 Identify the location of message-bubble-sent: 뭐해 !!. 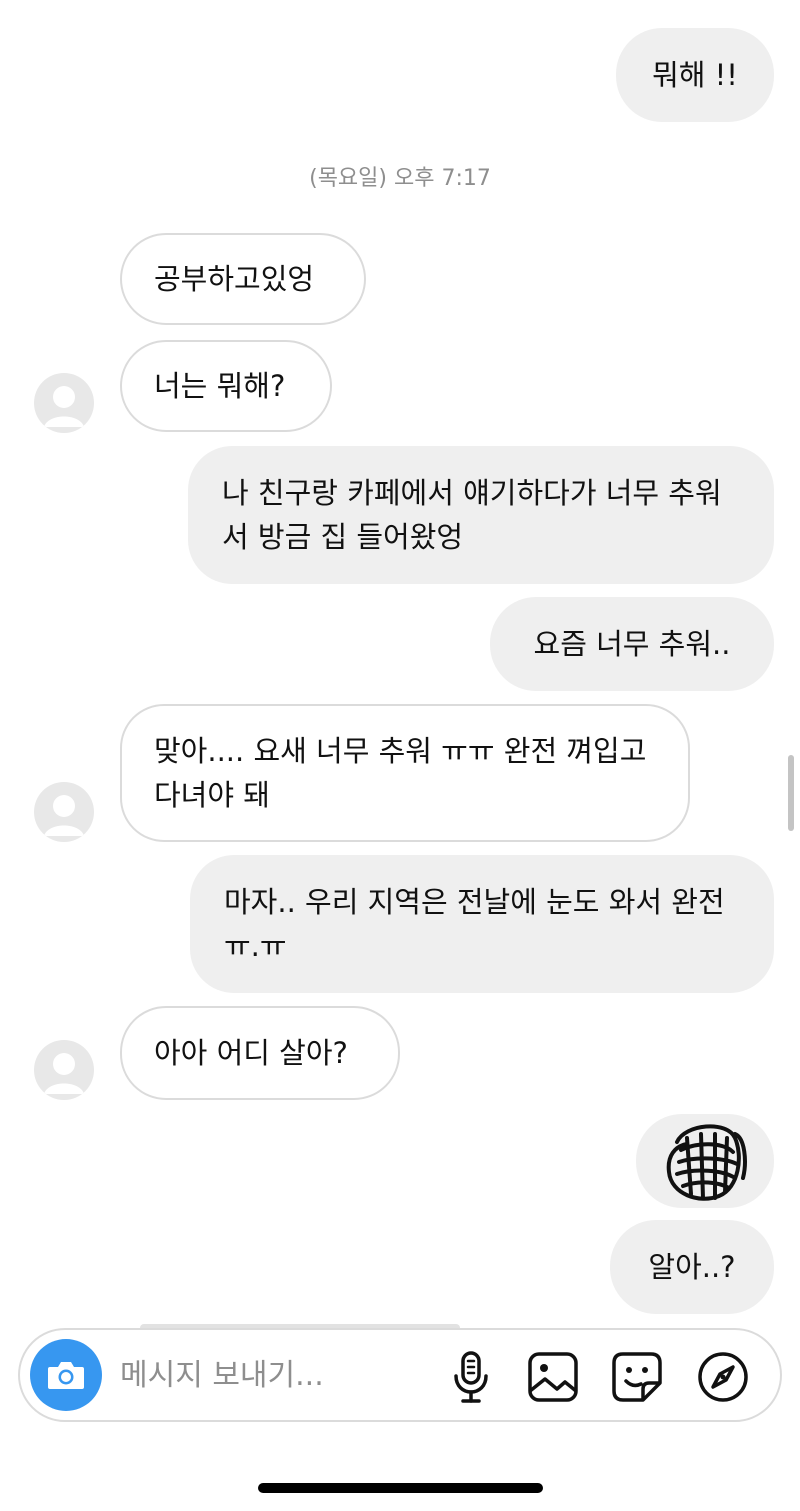
(695, 75).